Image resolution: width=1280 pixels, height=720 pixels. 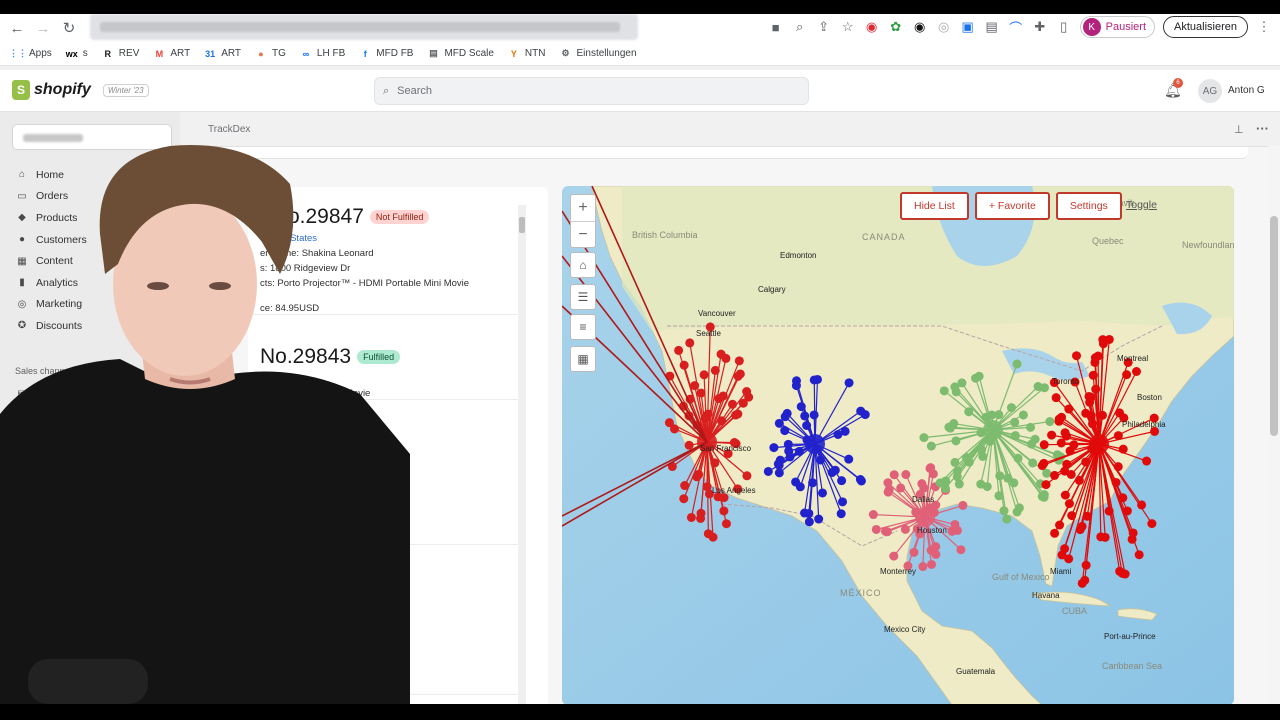 I want to click on hide-list-button: Hide List, so click(x=934, y=206).